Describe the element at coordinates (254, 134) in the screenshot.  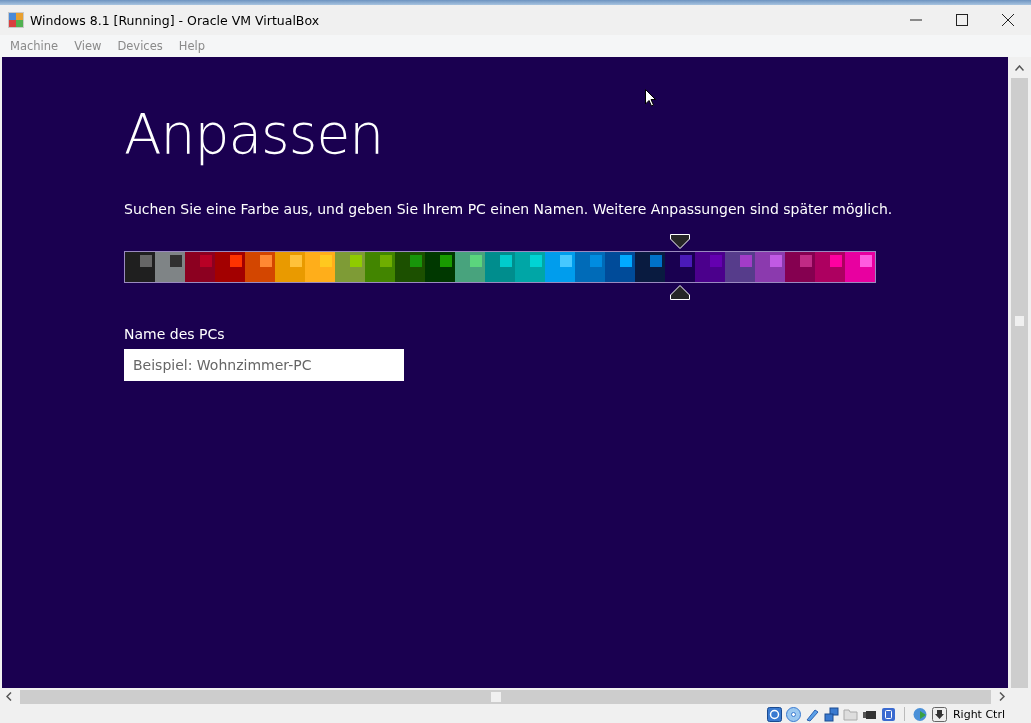
I see `page-heading: Anpassen` at that location.